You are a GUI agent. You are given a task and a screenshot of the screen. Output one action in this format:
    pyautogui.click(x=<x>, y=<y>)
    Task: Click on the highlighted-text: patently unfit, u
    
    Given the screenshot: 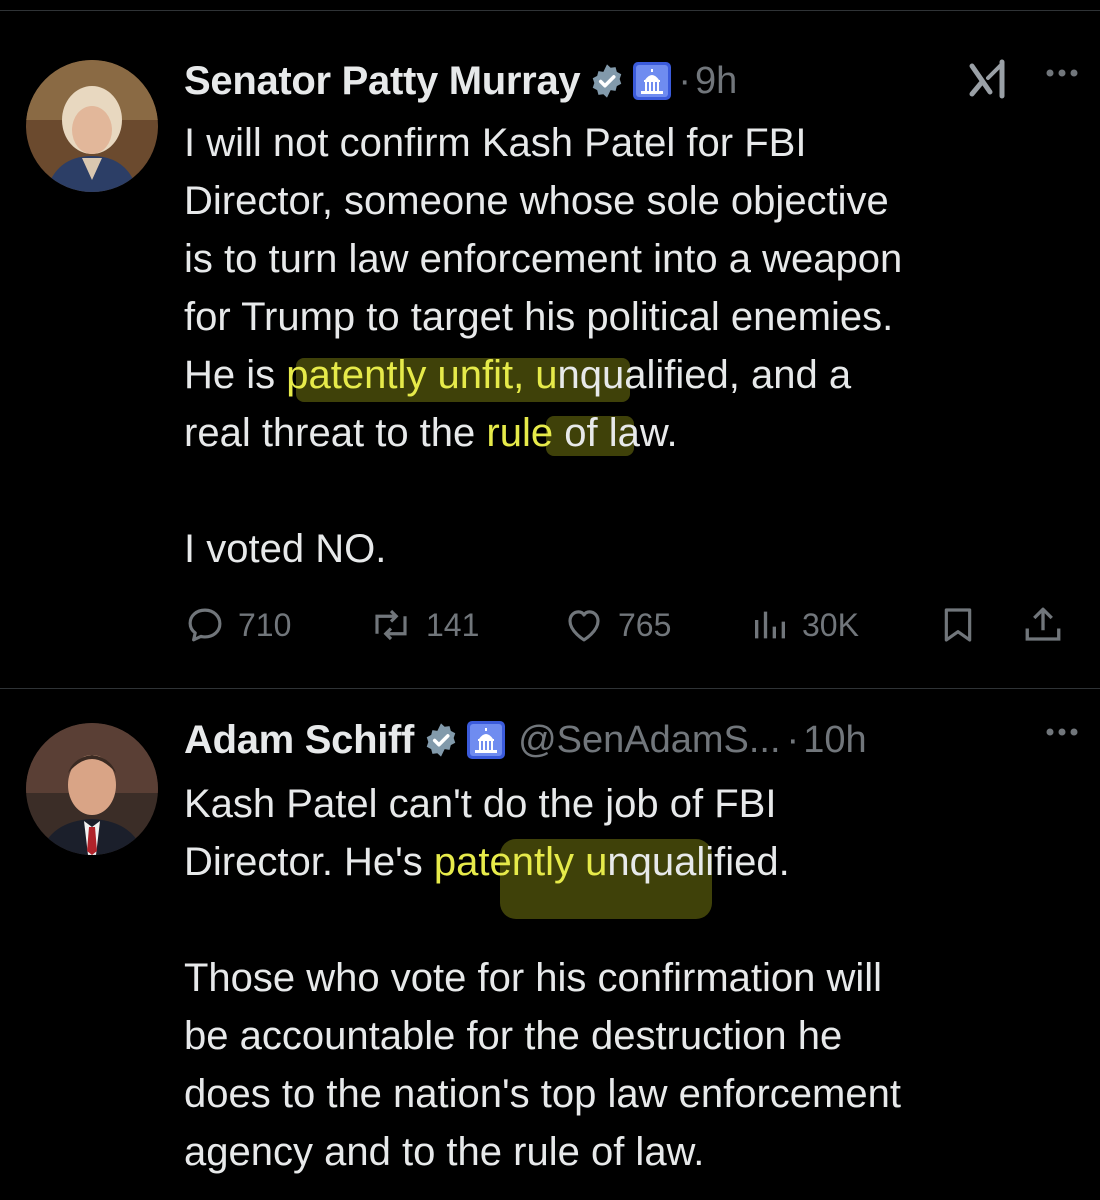 What is the action you would take?
    pyautogui.click(x=422, y=375)
    